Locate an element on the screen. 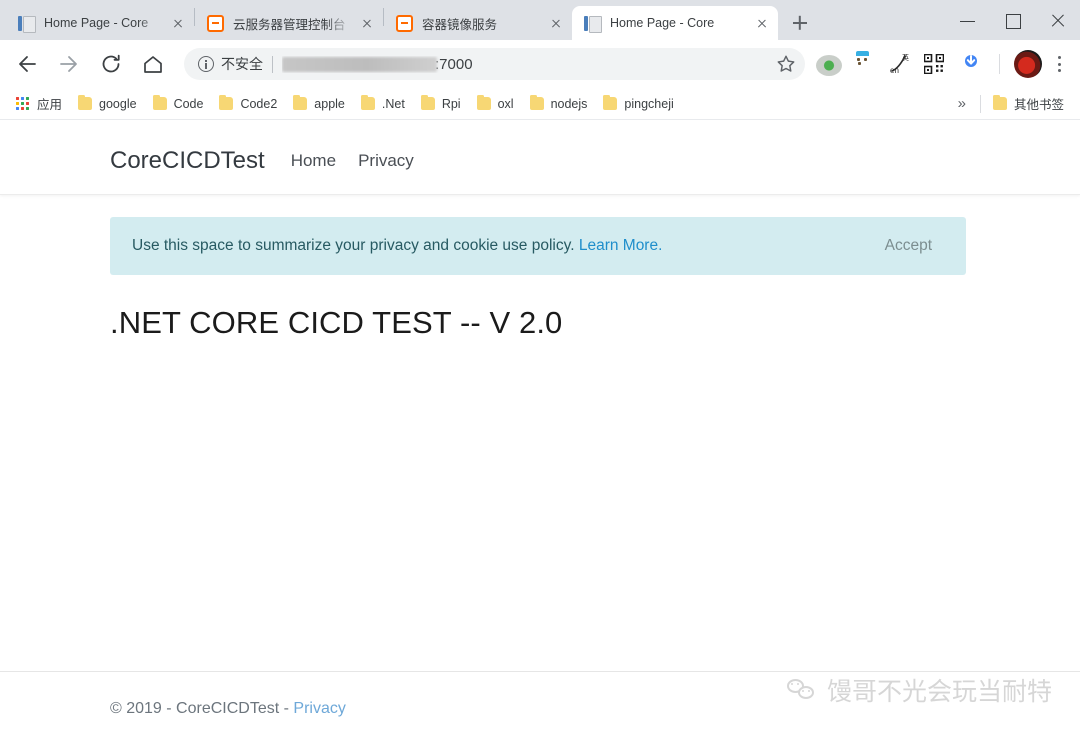 This screenshot has width=1080, height=741. bookmark-item-rpi: Rpi is located at coordinates (441, 104).